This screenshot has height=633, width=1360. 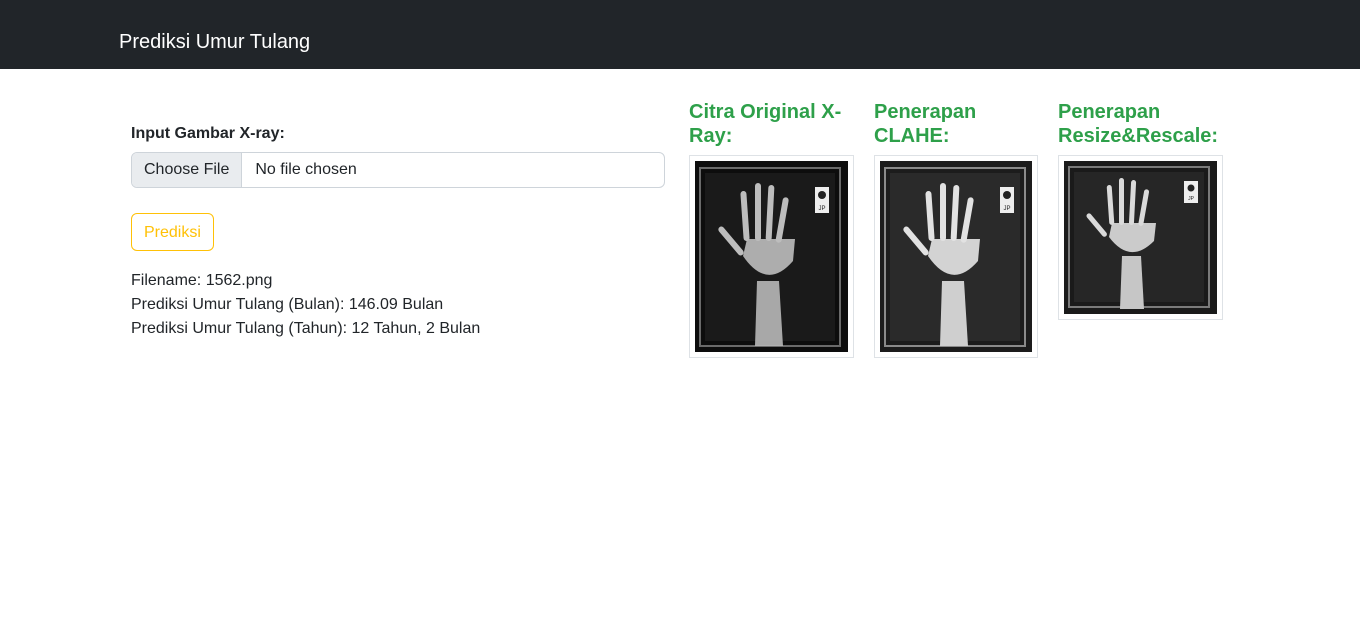 I want to click on clahe-image-panel: Penerapan CLAHE: JP, so click(x=956, y=229).